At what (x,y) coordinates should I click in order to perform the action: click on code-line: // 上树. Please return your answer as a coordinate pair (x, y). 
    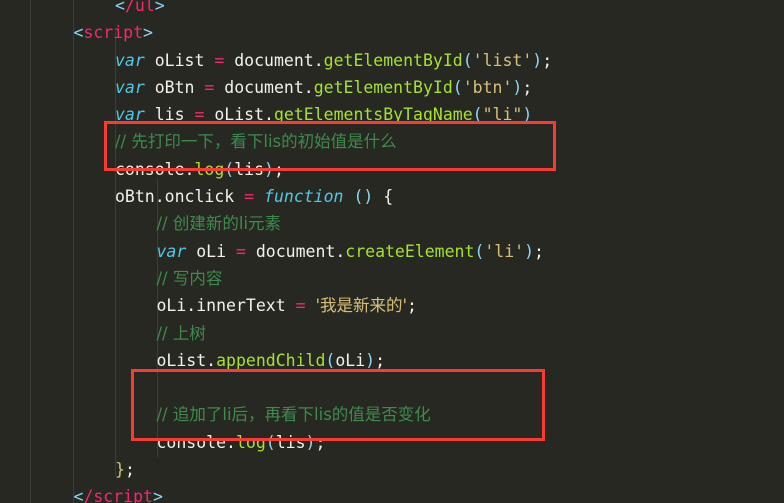
    Looking at the image, I should click on (392, 333).